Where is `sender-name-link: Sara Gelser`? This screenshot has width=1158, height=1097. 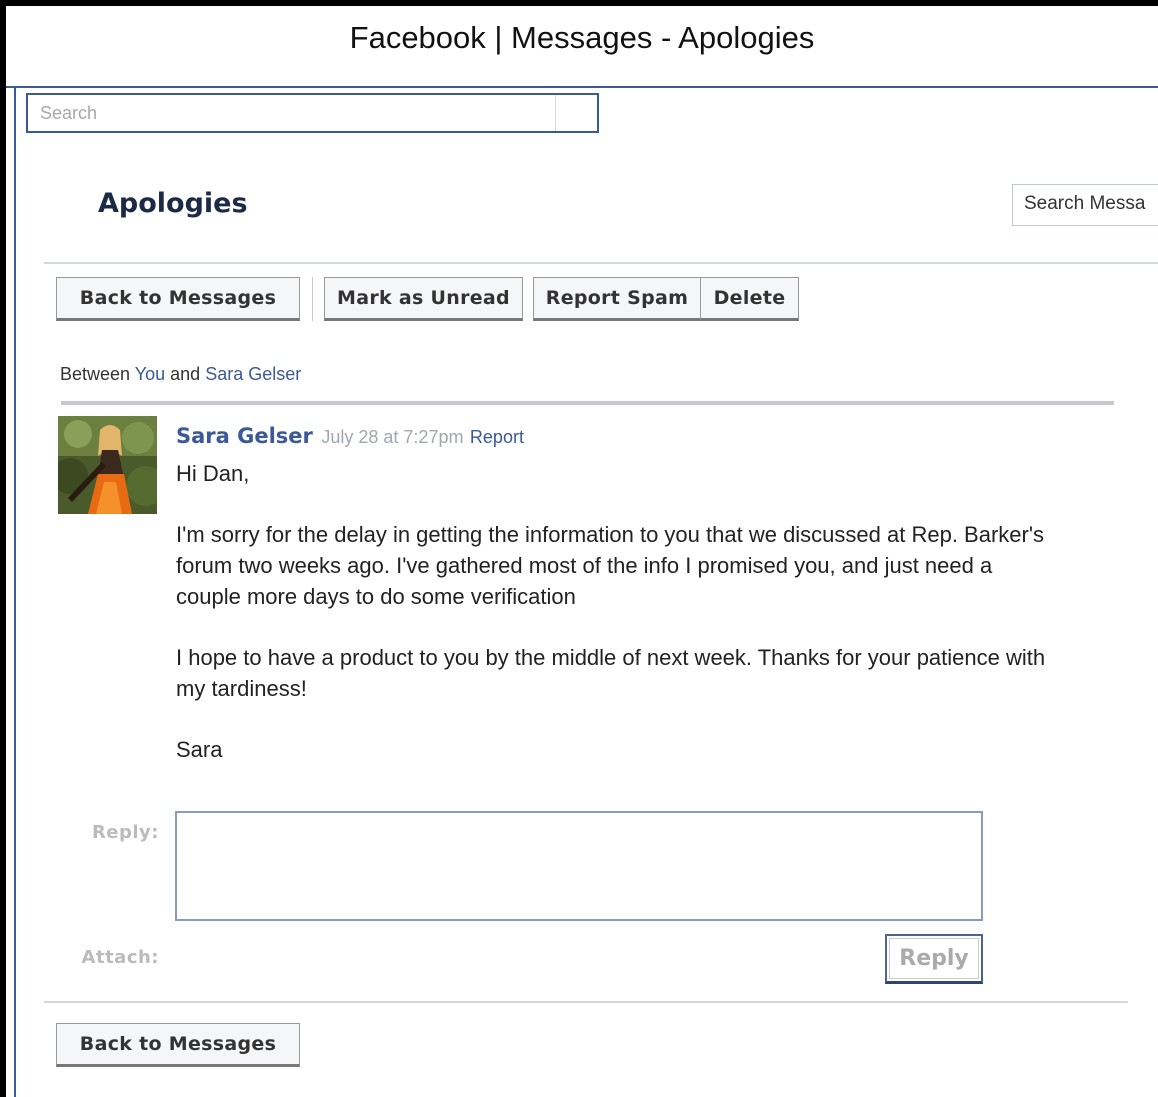
sender-name-link: Sara Gelser is located at coordinates (244, 436).